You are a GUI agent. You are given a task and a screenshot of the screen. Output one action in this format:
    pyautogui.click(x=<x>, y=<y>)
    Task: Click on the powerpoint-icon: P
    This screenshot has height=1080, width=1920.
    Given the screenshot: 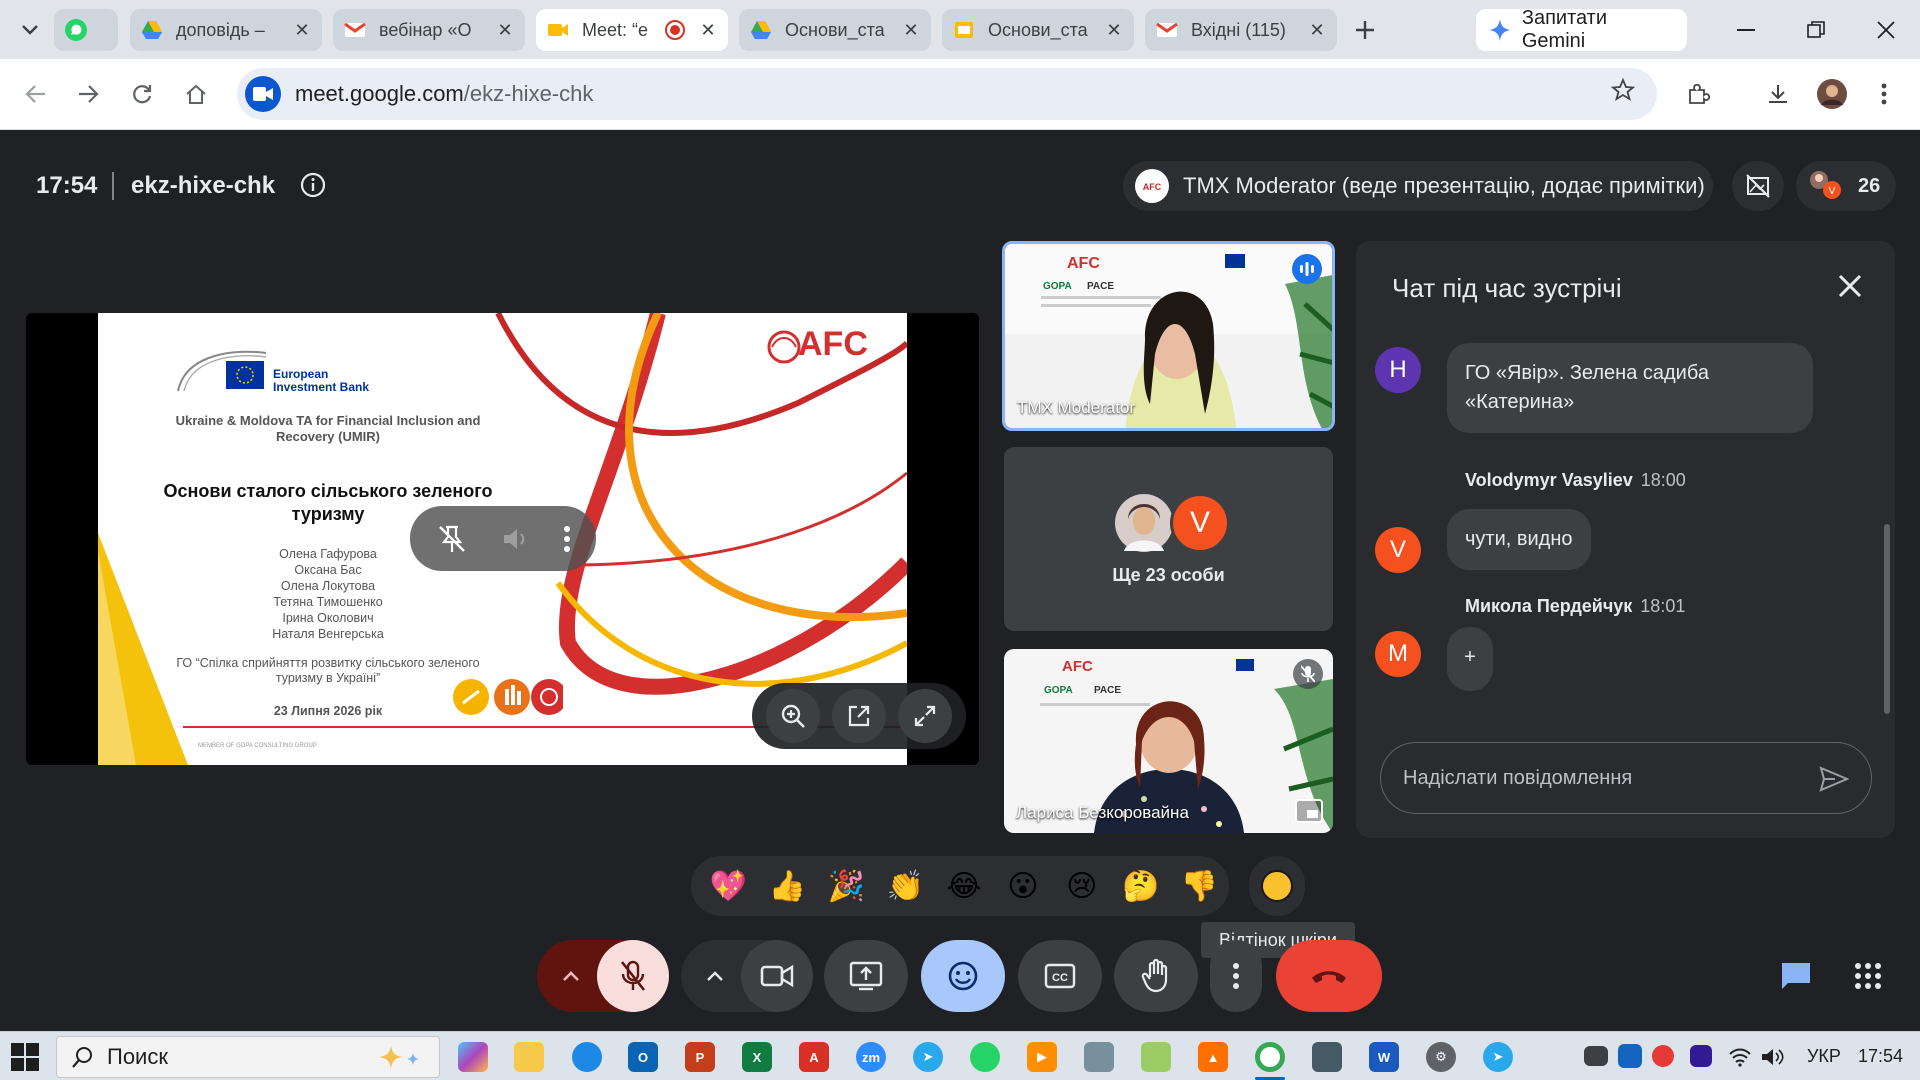 What is the action you would take?
    pyautogui.click(x=700, y=1057)
    